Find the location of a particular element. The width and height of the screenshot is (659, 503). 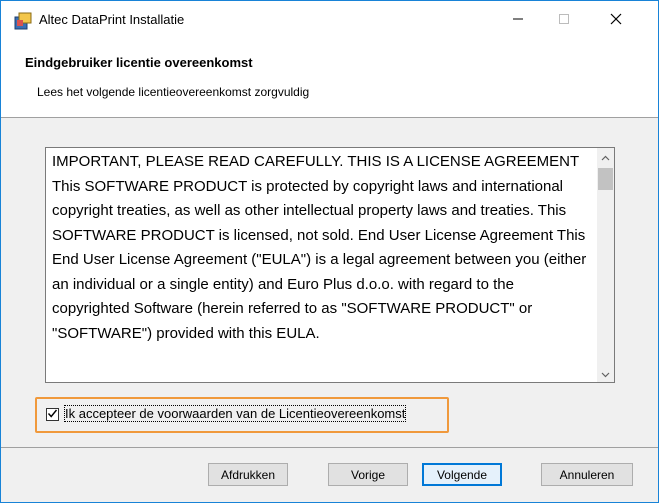

maximize-icon is located at coordinates (564, 21).